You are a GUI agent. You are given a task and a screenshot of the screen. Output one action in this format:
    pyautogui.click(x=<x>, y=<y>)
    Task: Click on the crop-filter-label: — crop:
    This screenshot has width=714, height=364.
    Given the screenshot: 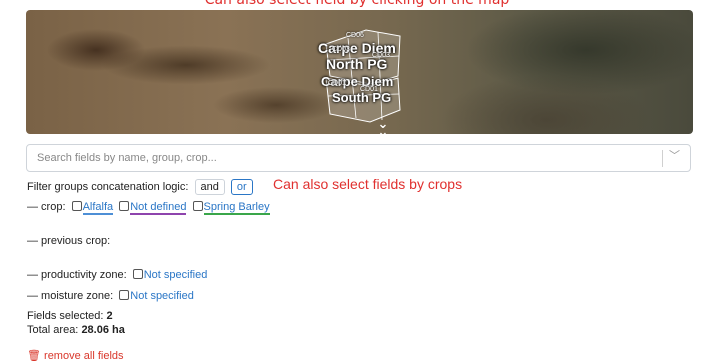 What is the action you would take?
    pyautogui.click(x=46, y=207)
    